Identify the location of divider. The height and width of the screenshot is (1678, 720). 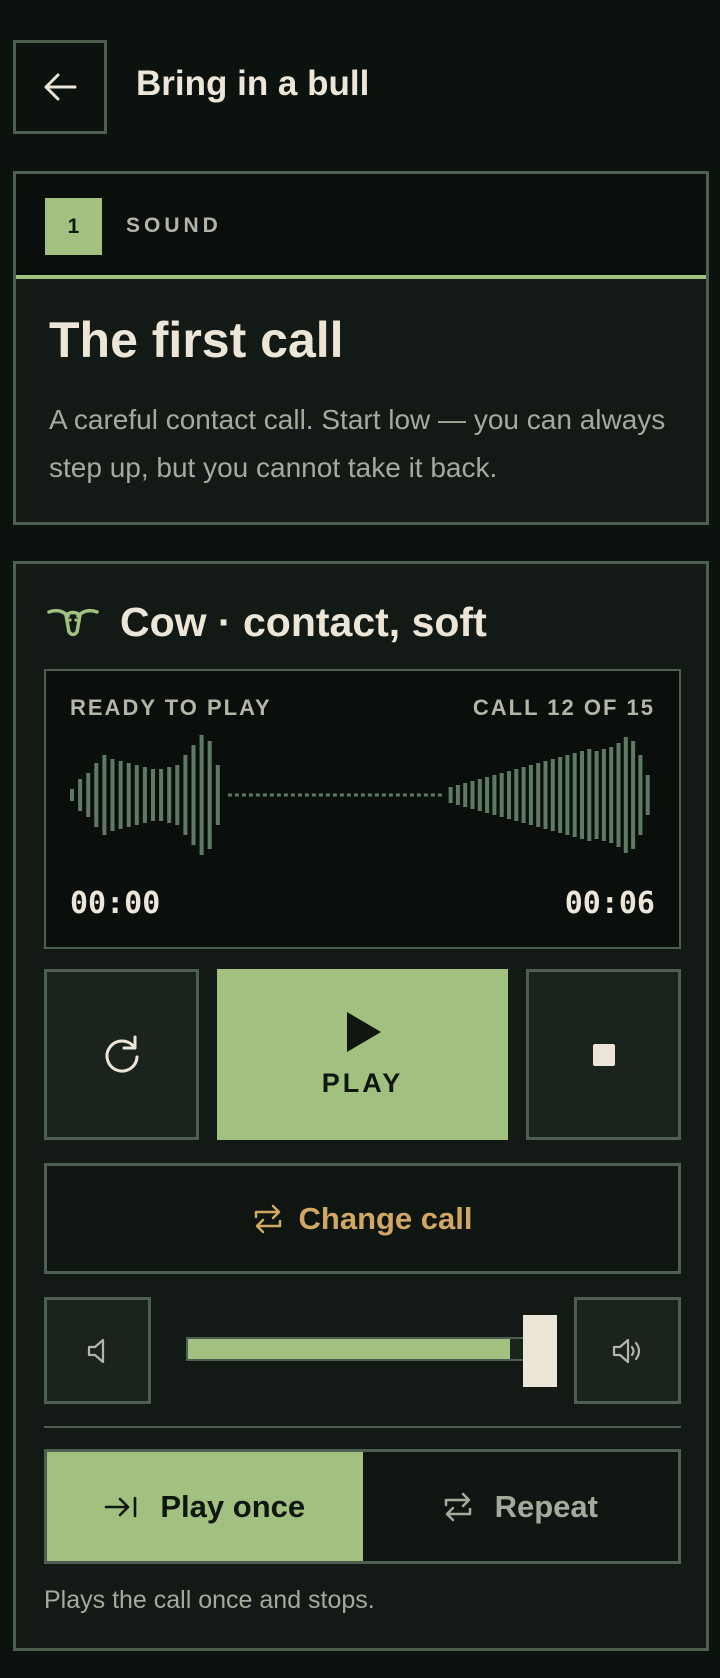
(362, 1427).